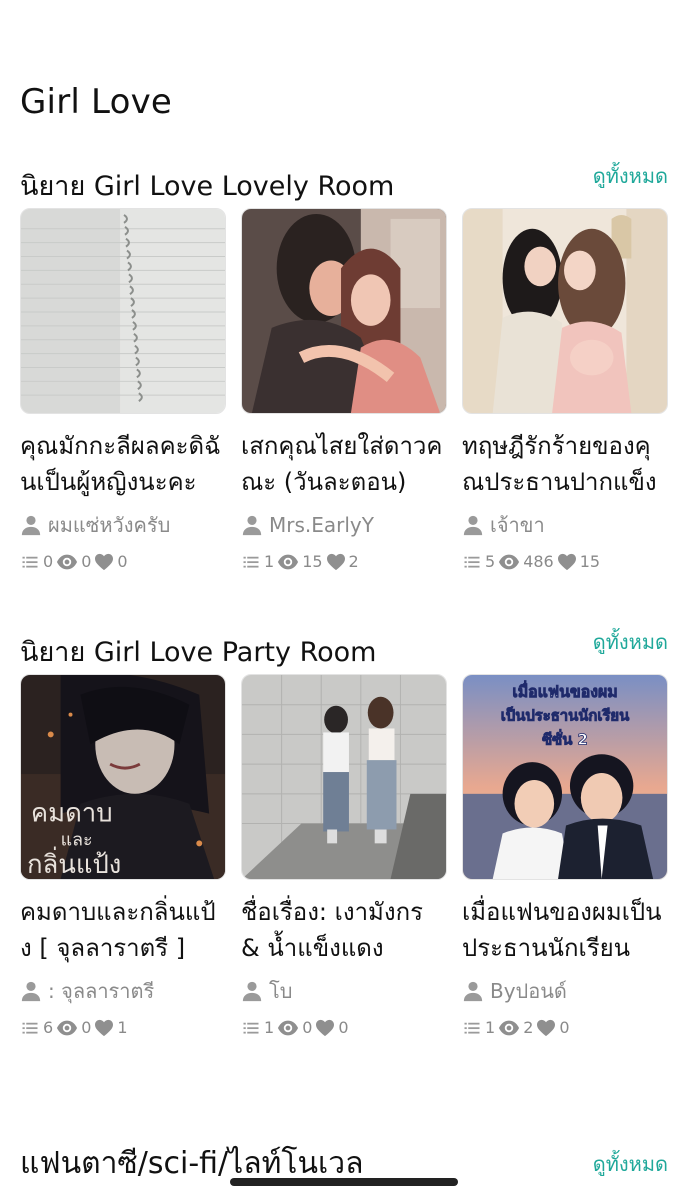 The width and height of the screenshot is (688, 1200). Describe the element at coordinates (123, 464) in the screenshot. I see `novel-title: คุณมักกะลีผลคะดิฉันเป็นผู้หญิงนะคะ` at that location.